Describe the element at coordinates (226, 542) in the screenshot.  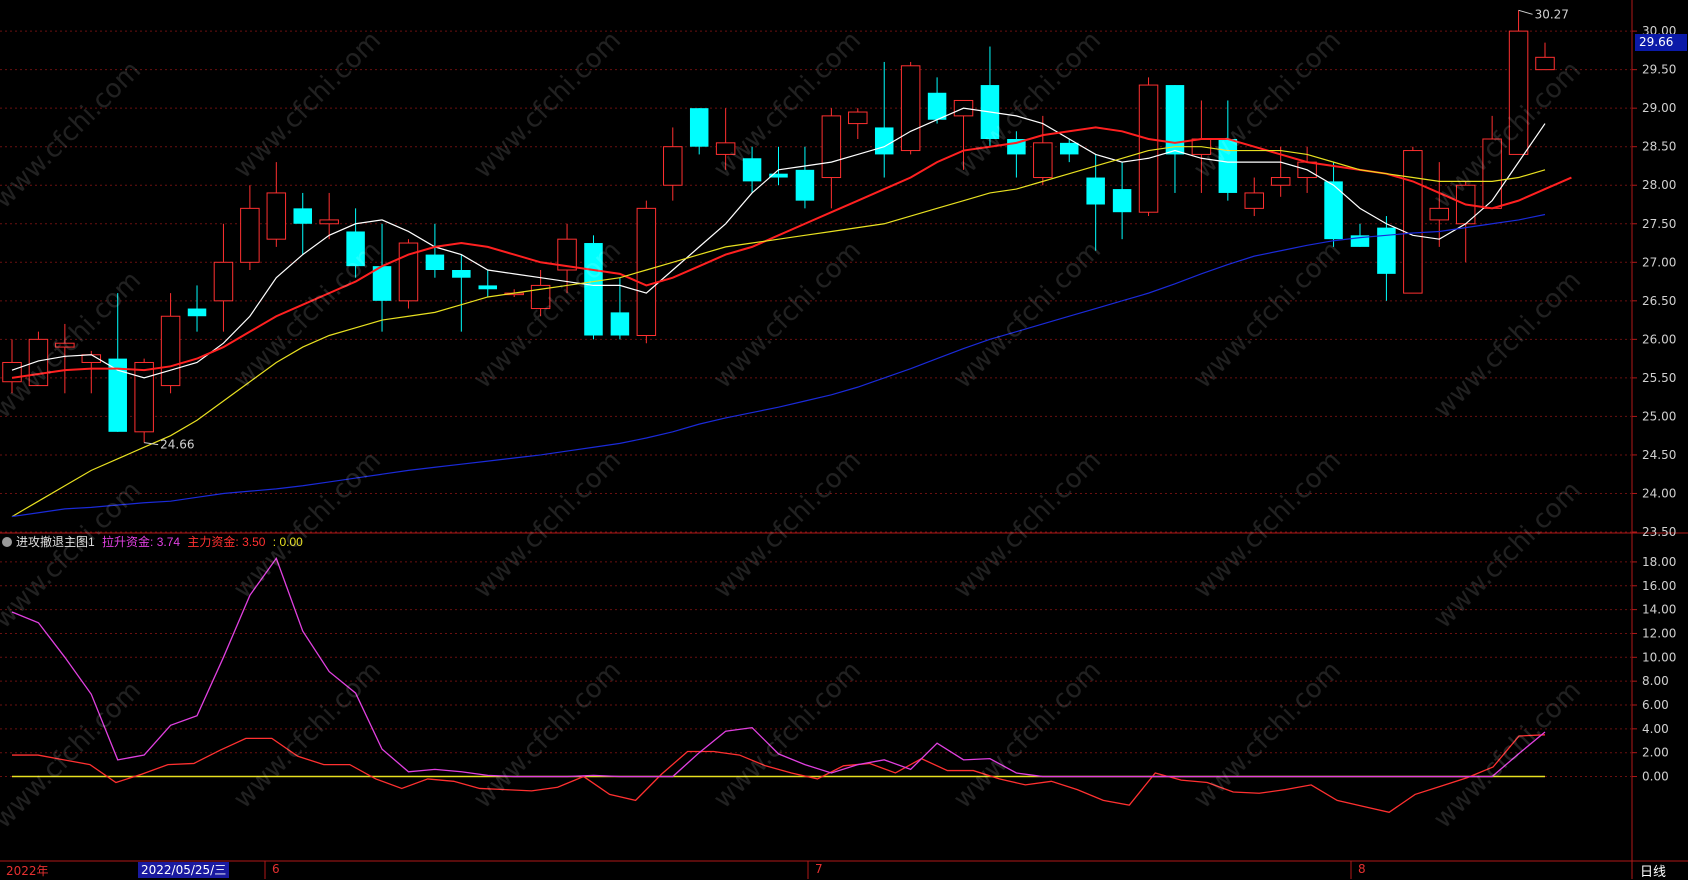
I see `legend-main-funds: 主力资金: 3.50` at that location.